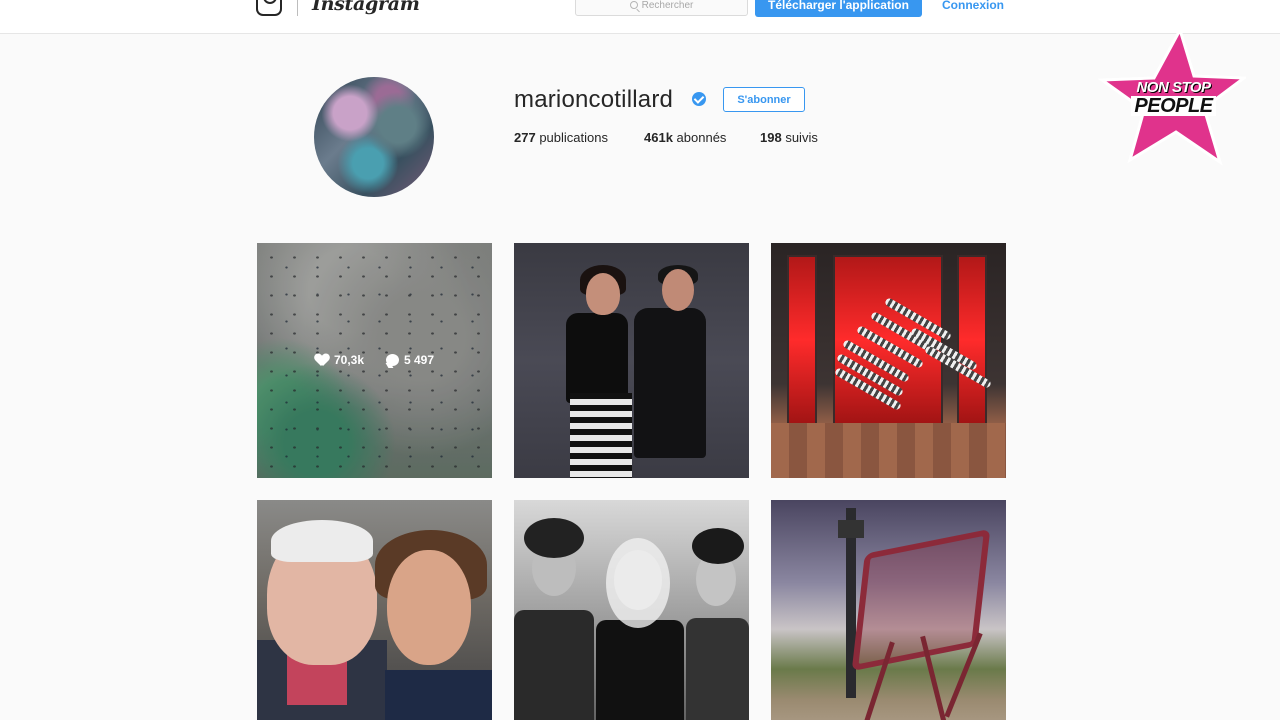  I want to click on stat-followers: 461k abonnés, so click(685, 137).